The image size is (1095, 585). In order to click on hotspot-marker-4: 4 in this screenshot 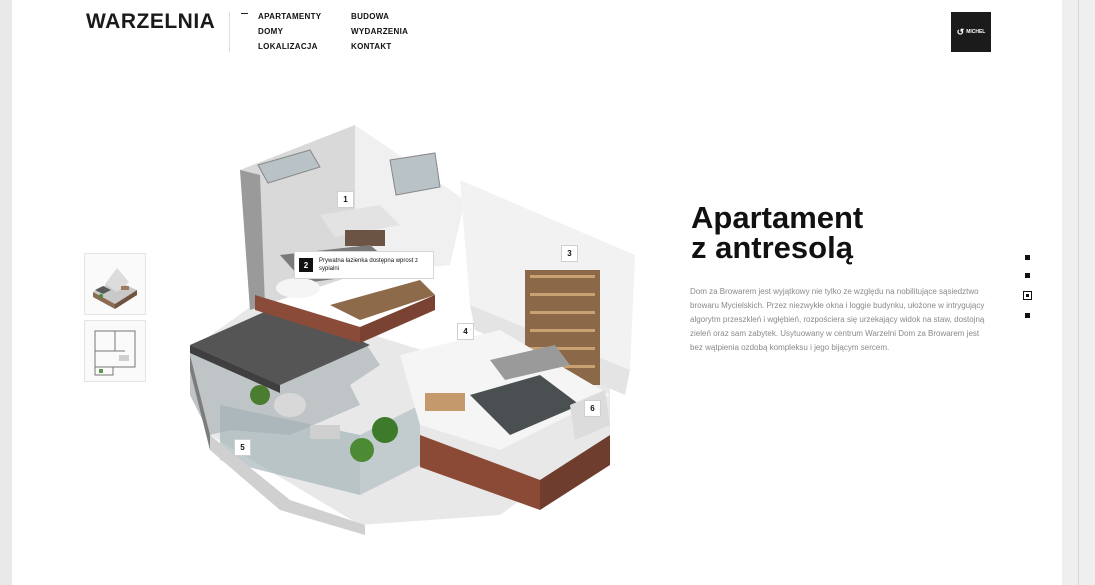, I will do `click(465, 331)`.